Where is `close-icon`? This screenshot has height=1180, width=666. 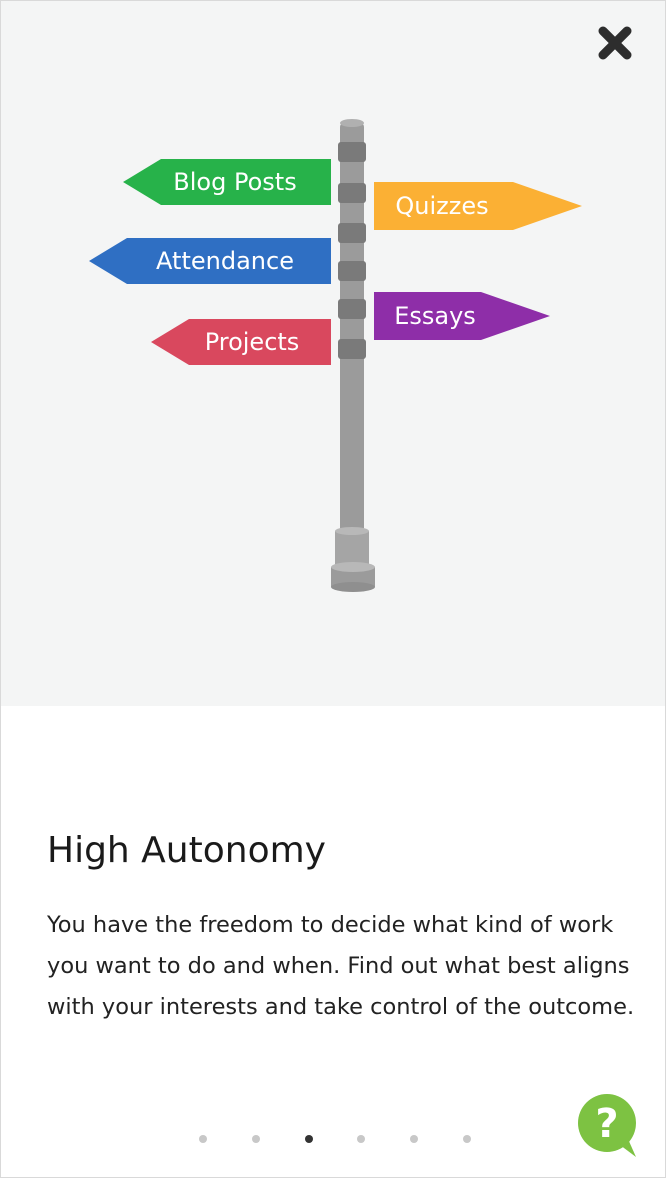
close-icon is located at coordinates (615, 43).